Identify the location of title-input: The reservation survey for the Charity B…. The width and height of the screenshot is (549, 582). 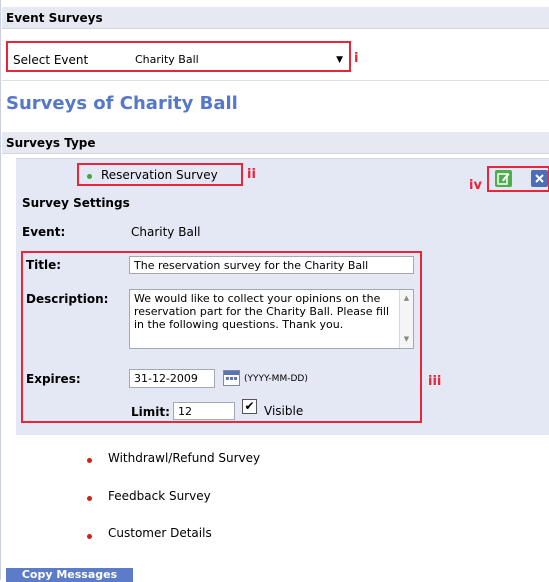
(271, 265).